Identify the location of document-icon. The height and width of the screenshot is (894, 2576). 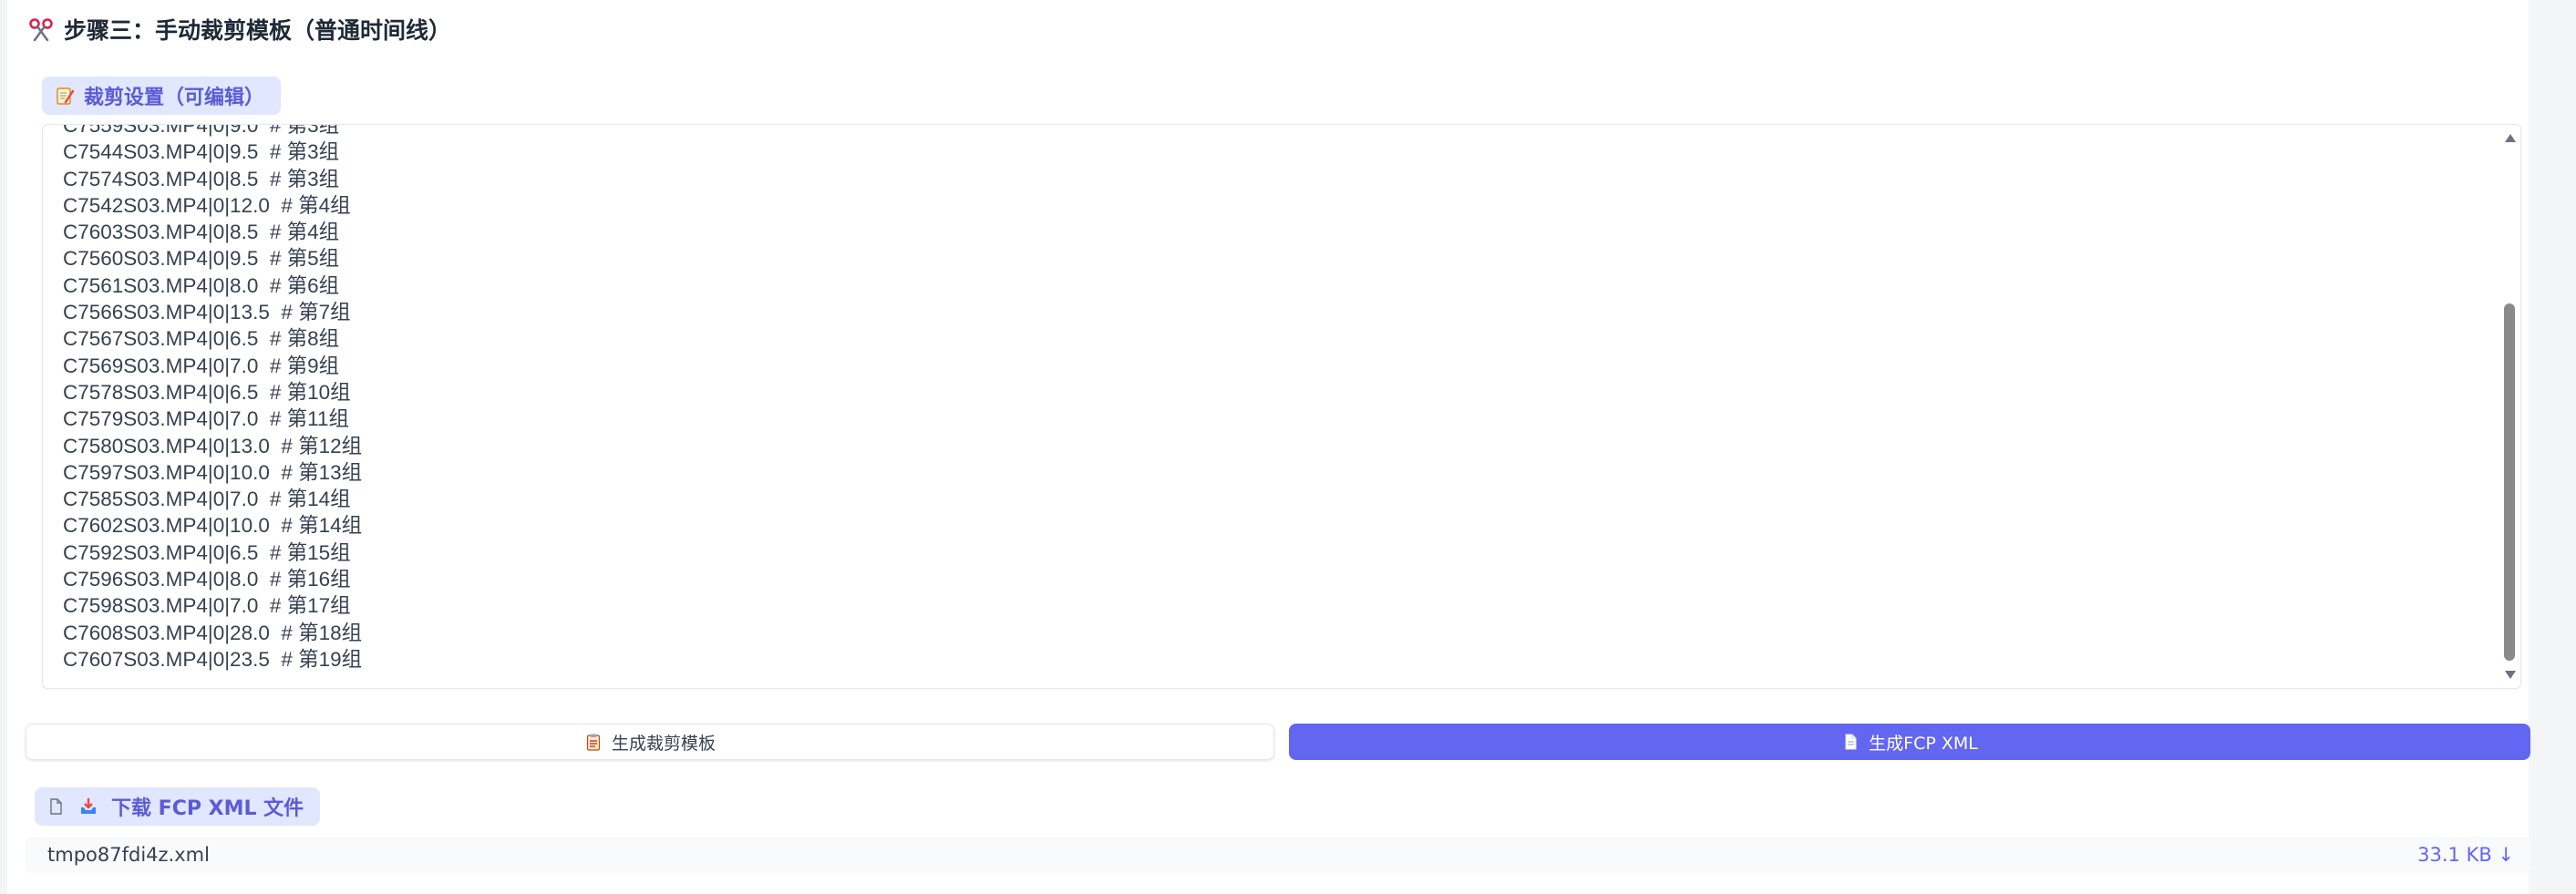
(1851, 742).